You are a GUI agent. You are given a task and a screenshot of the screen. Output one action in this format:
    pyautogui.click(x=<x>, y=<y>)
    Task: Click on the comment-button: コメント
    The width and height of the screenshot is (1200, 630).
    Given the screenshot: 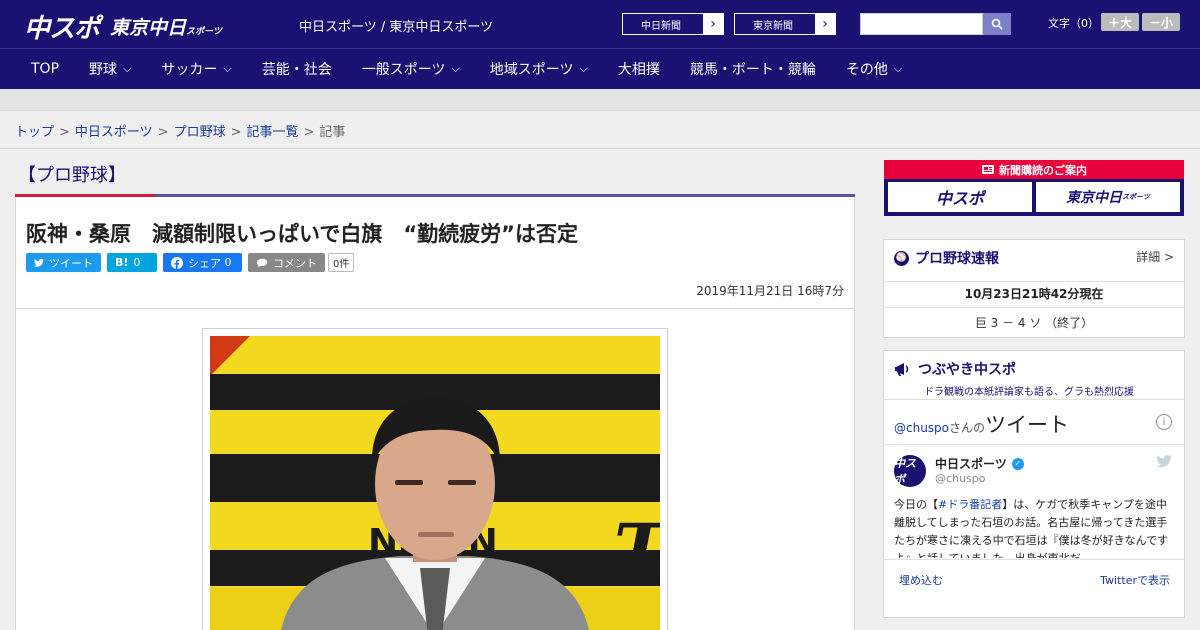 What is the action you would take?
    pyautogui.click(x=286, y=262)
    